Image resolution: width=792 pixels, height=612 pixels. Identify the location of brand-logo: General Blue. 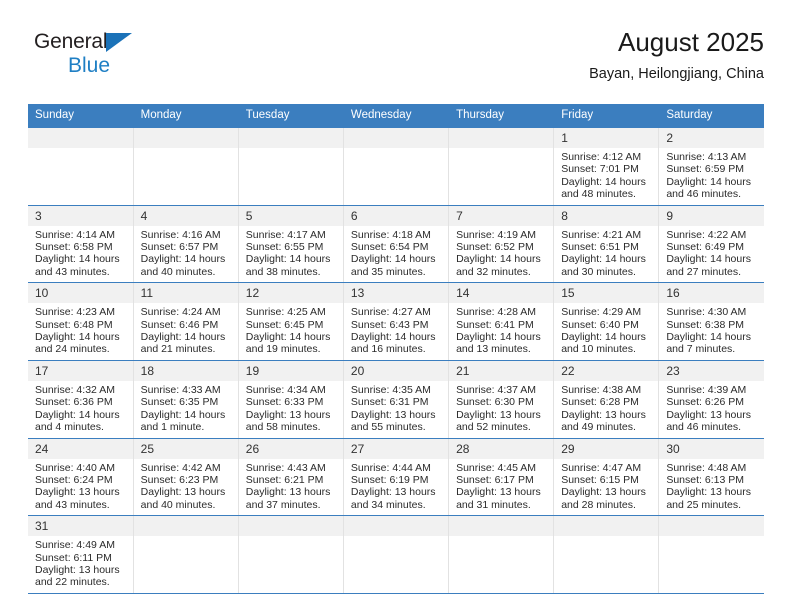
(119, 59).